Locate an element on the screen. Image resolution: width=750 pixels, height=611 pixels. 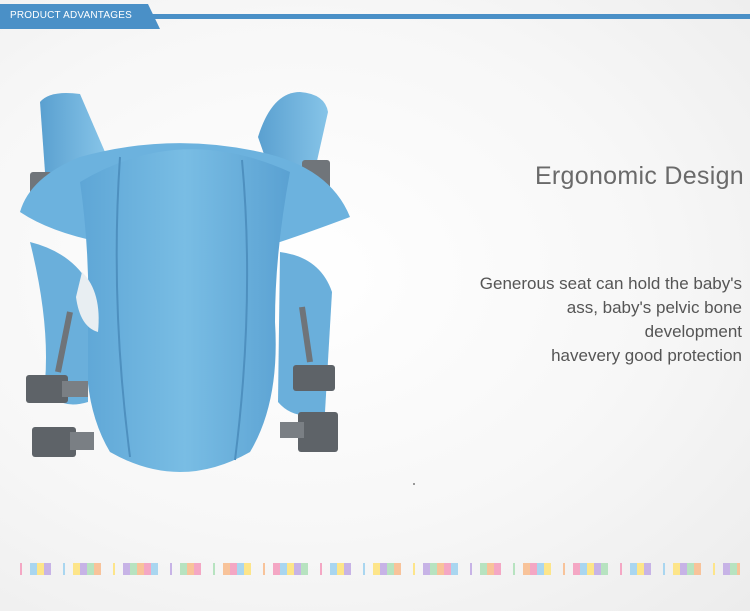
carrier-body is located at coordinates (185, 310).